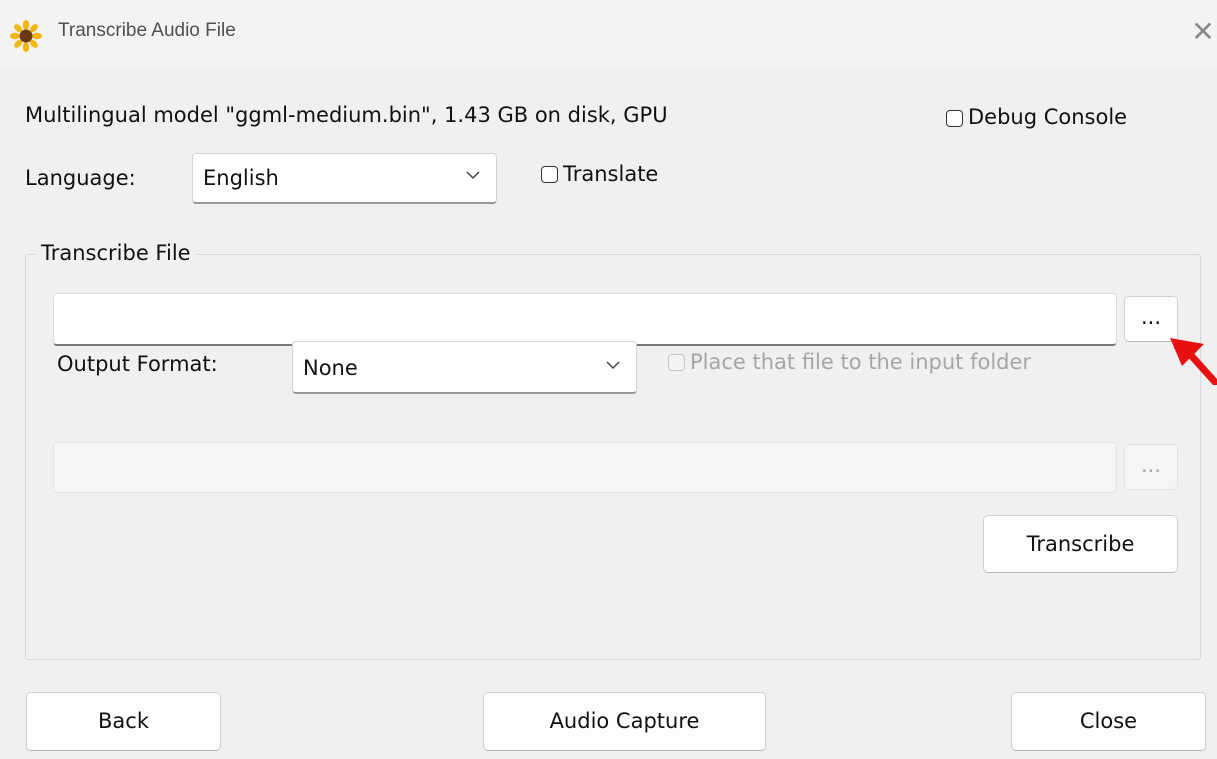  Describe the element at coordinates (344, 178) in the screenshot. I see `language-select: English` at that location.